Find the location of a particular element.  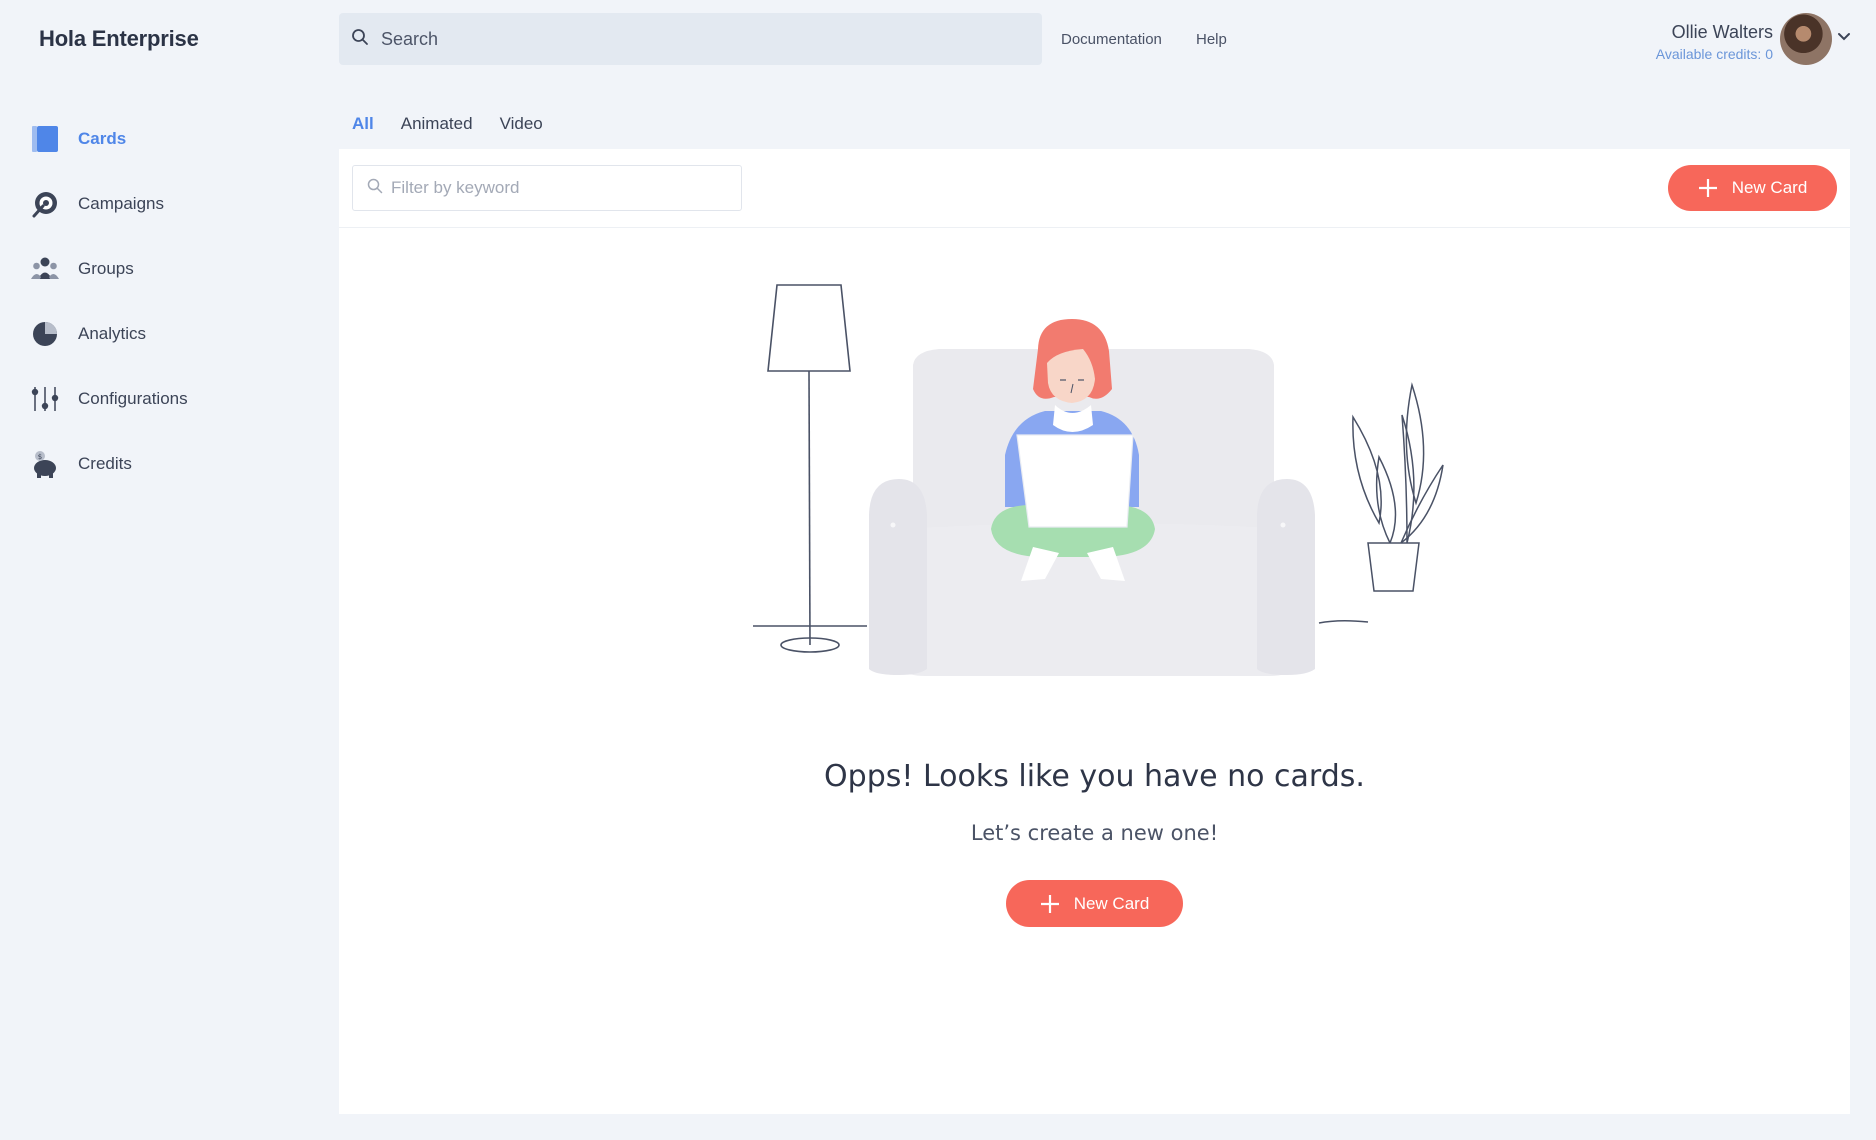

filter-field is located at coordinates (547, 188).